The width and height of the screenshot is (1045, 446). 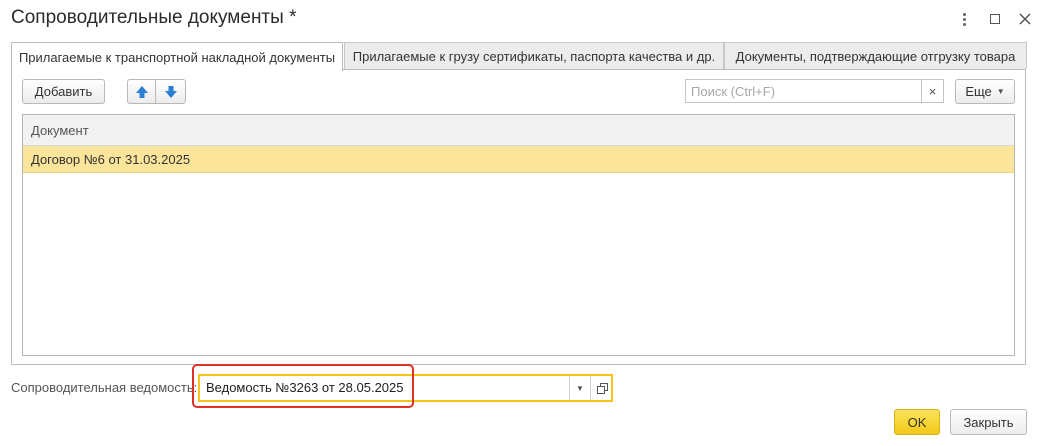 I want to click on close-icon, so click(x=1025, y=19).